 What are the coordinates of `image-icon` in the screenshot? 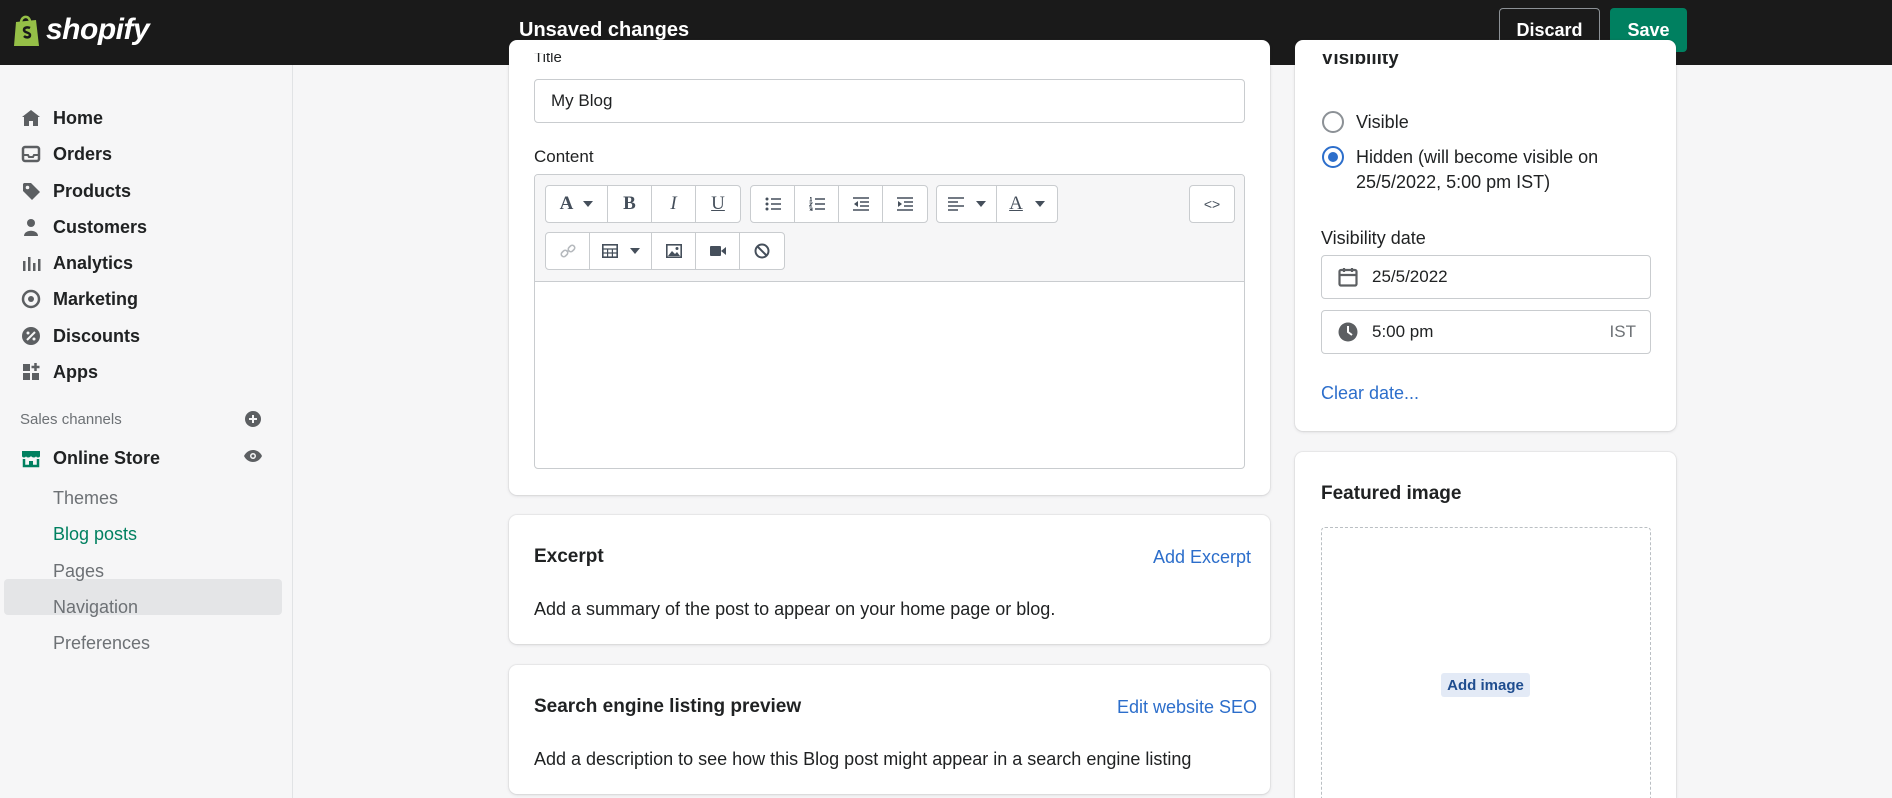 It's located at (673, 251).